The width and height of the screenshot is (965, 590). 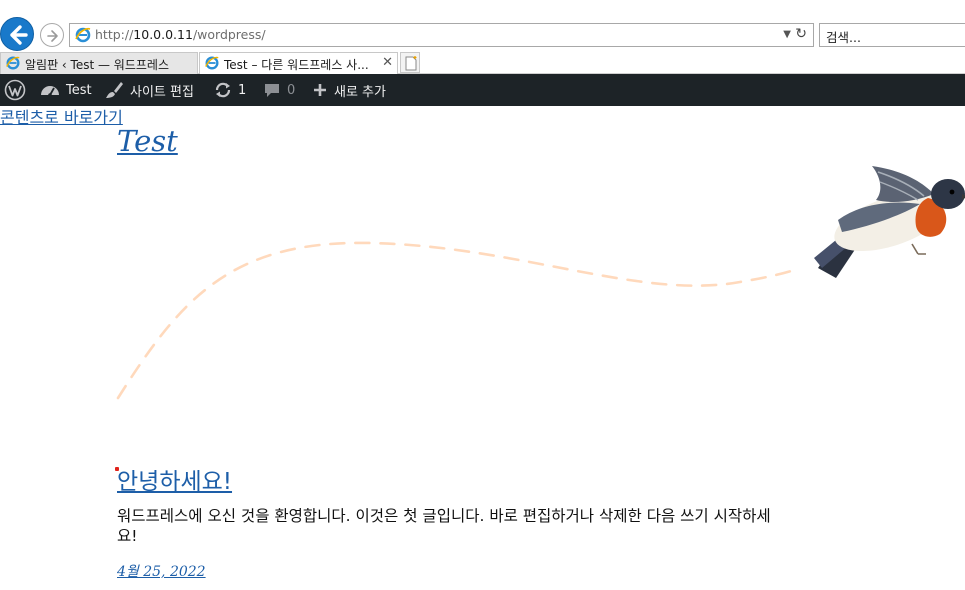 I want to click on customize-menu: 사이트 편집, so click(x=149, y=90).